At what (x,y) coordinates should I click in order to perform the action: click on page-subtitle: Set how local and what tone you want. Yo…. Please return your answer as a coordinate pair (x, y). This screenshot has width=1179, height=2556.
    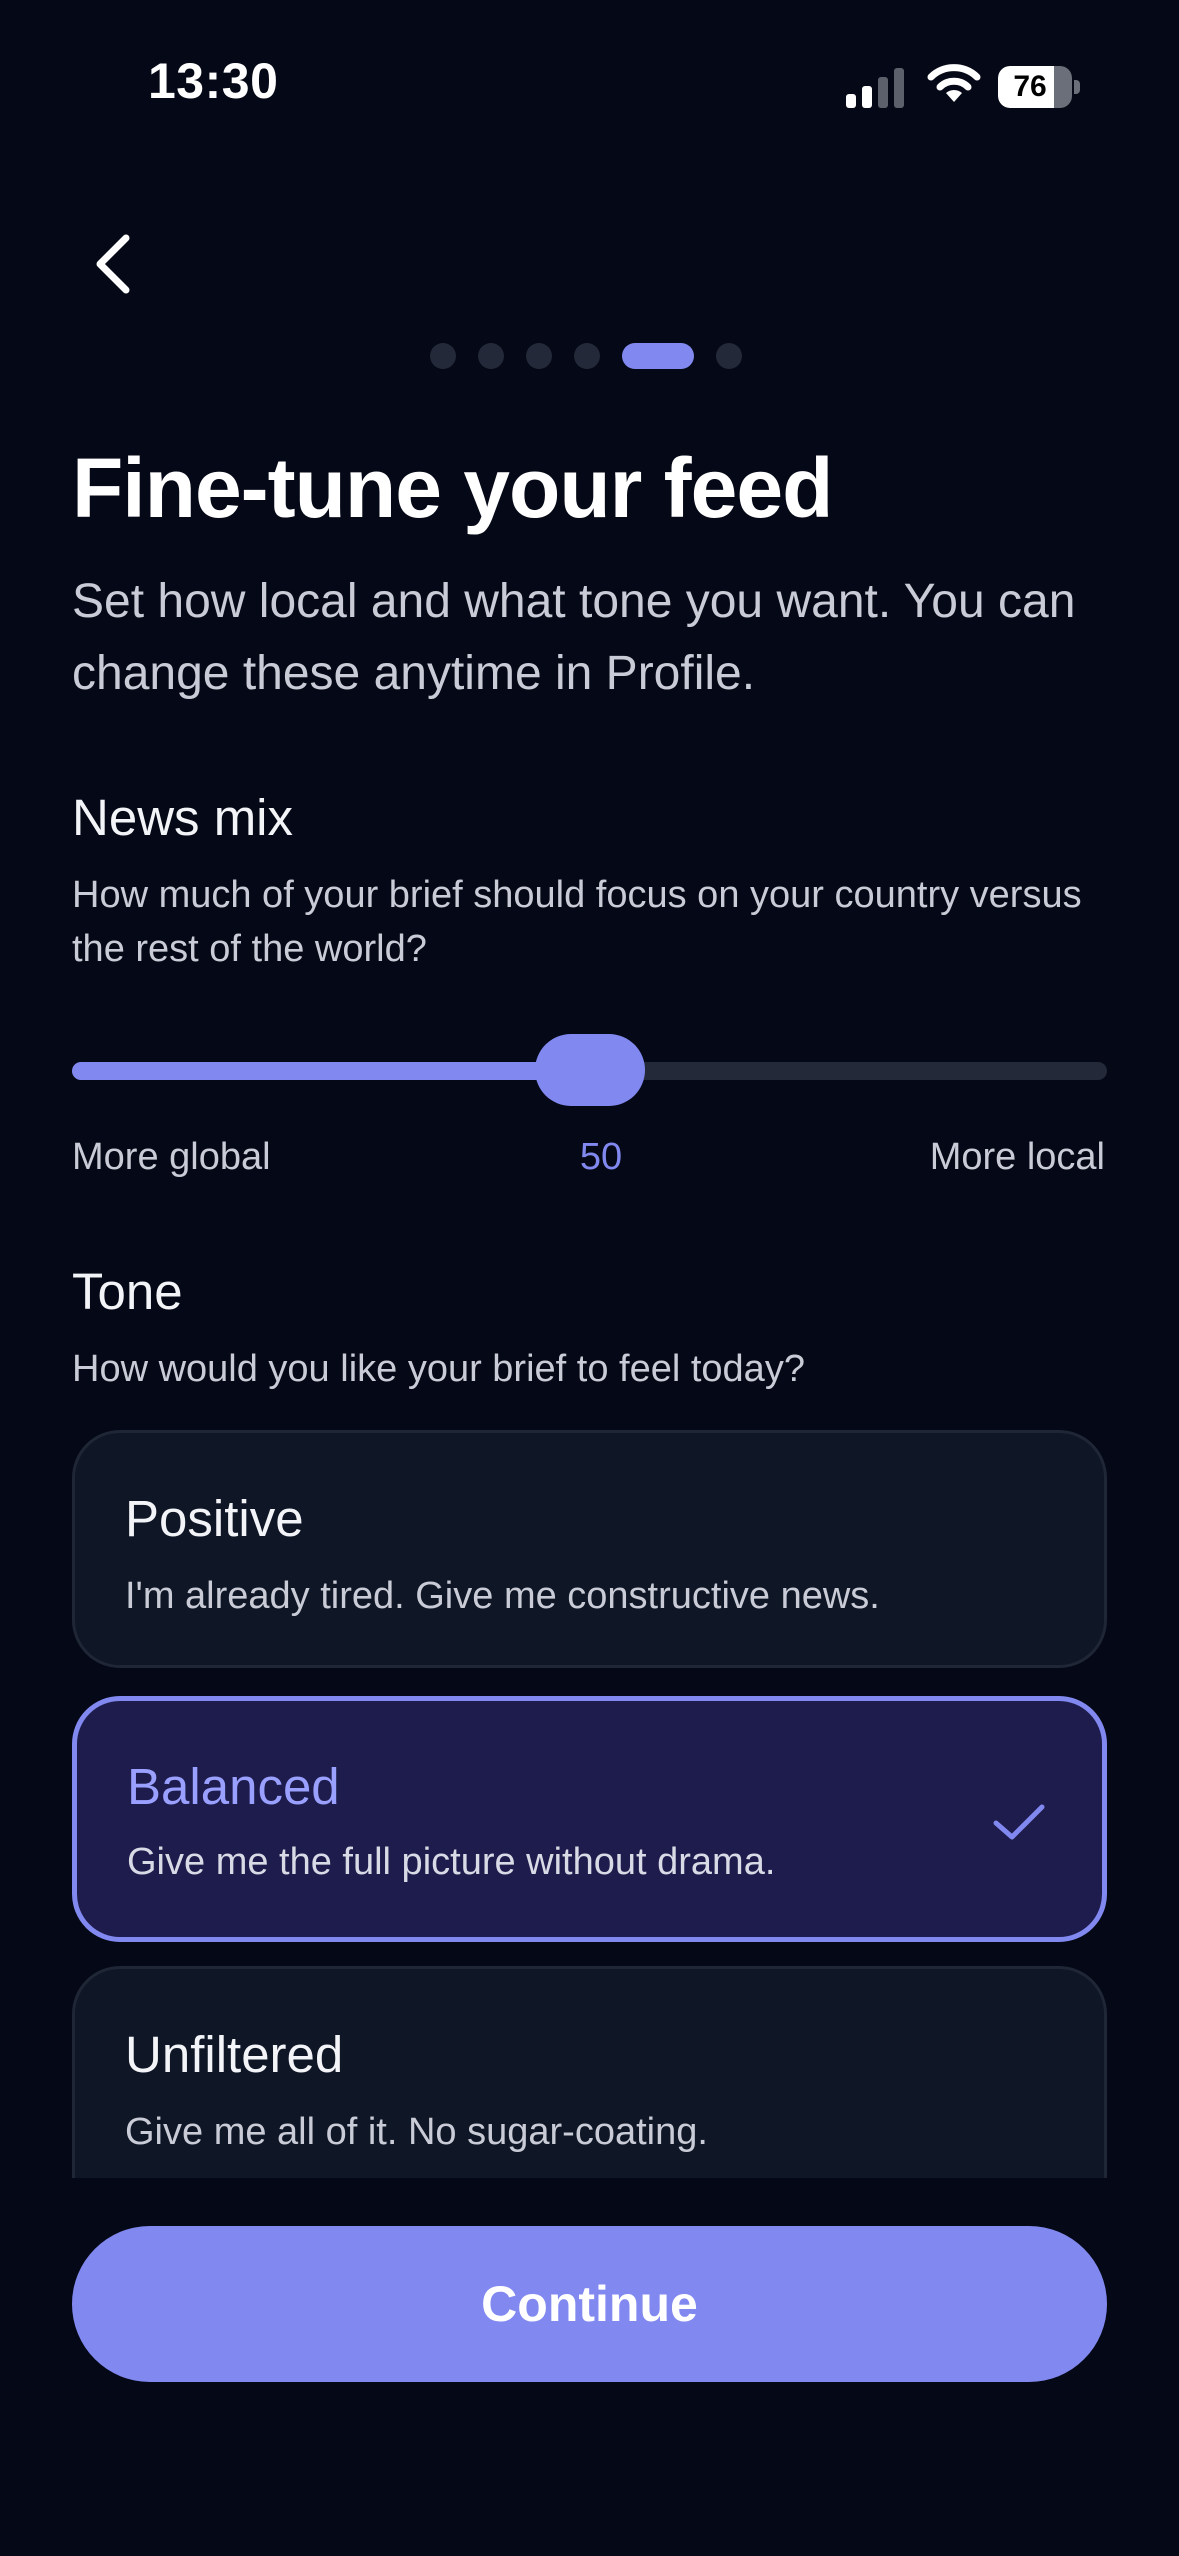
    Looking at the image, I should click on (574, 637).